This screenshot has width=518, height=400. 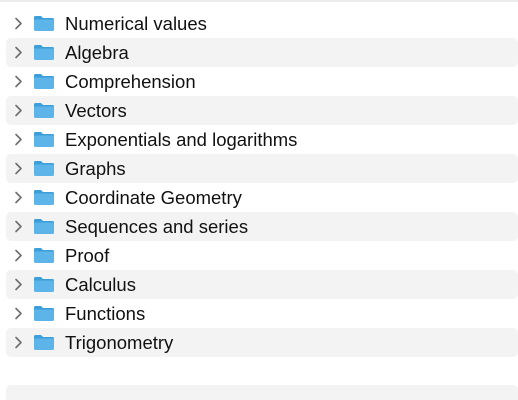 What do you see at coordinates (262, 255) in the screenshot?
I see `folder-row-proof: Proof` at bounding box center [262, 255].